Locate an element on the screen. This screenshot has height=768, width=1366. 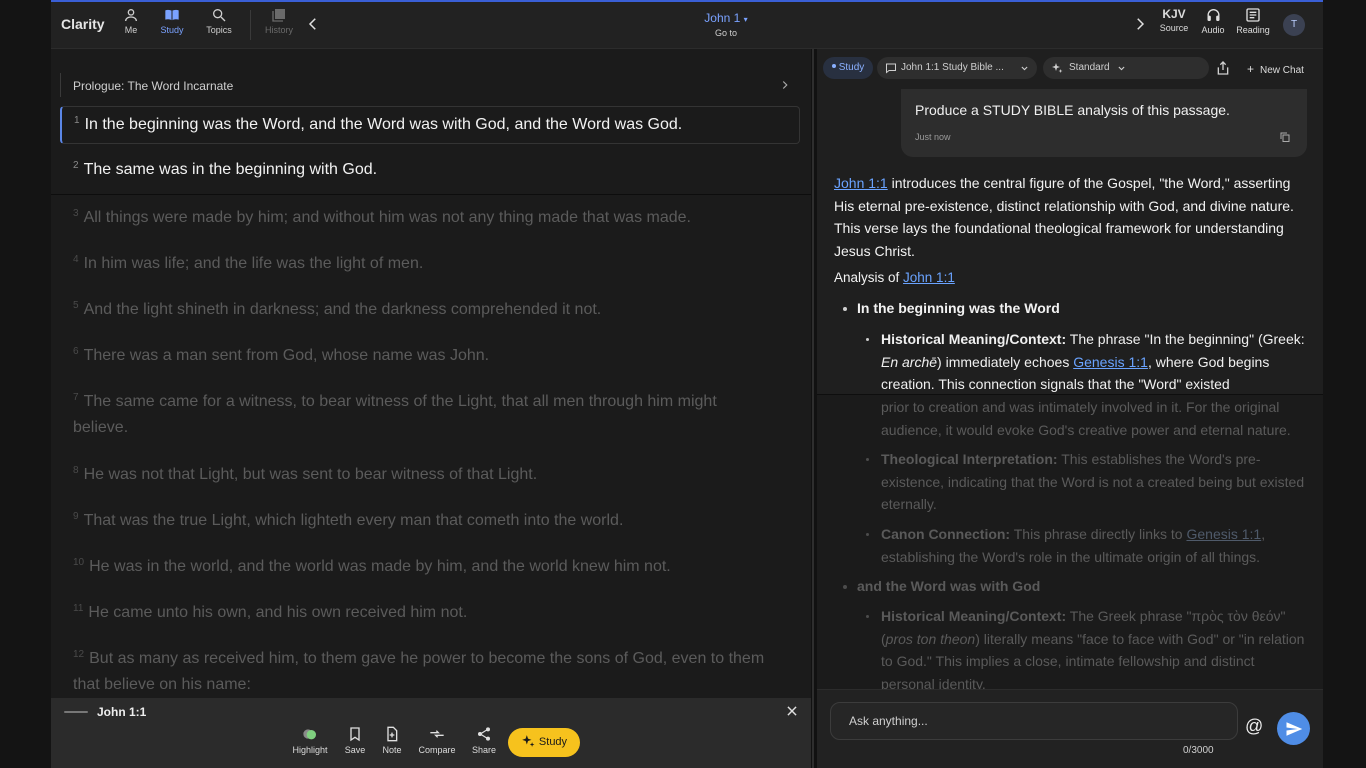
john-1-1-link: John 1:1 is located at coordinates (861, 183).